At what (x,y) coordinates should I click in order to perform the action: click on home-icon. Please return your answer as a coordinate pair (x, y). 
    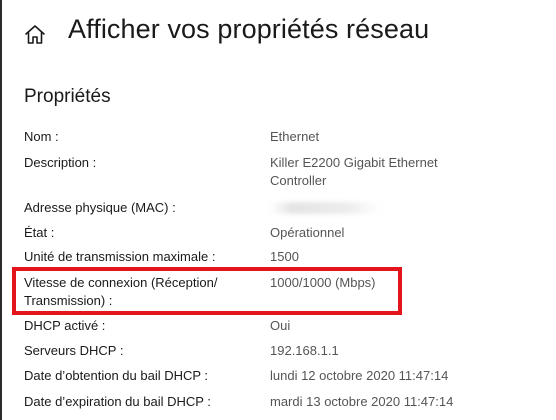
    Looking at the image, I should click on (35, 35).